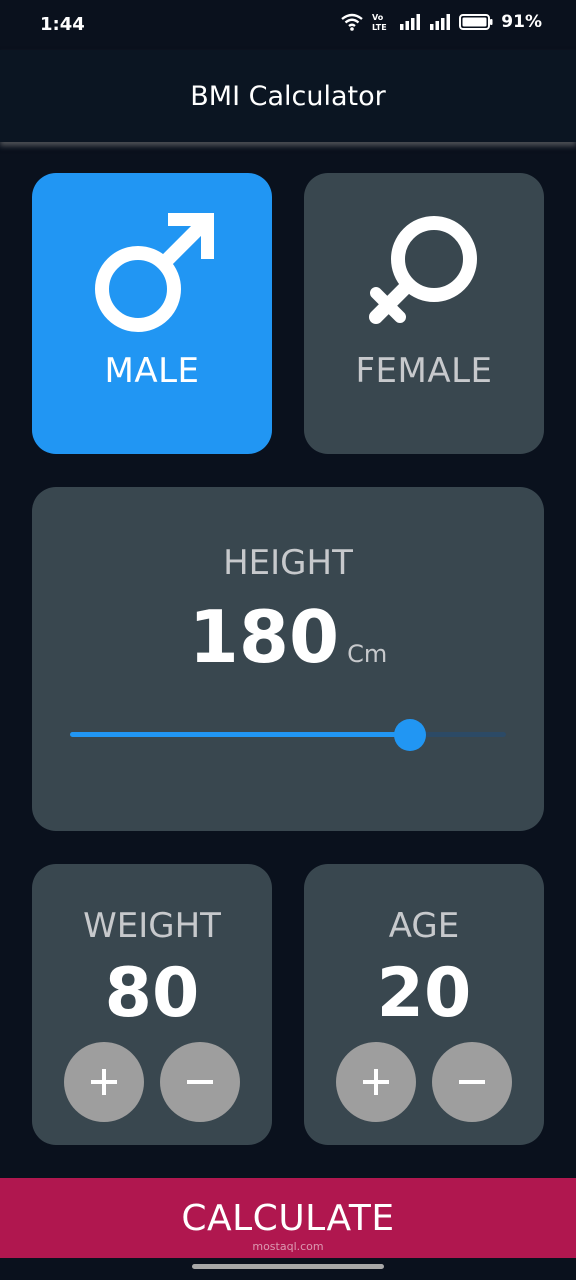 This screenshot has height=1280, width=576. What do you see at coordinates (62, 24) in the screenshot?
I see `status-time: 1:44` at bounding box center [62, 24].